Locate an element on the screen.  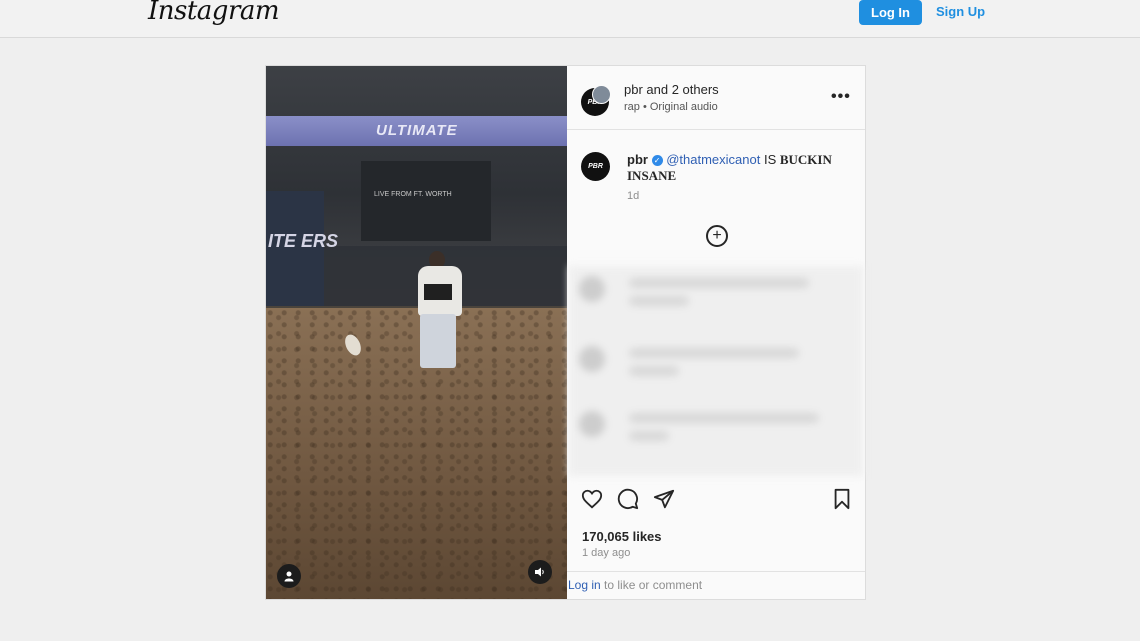
login-link: Log in is located at coordinates (584, 585).